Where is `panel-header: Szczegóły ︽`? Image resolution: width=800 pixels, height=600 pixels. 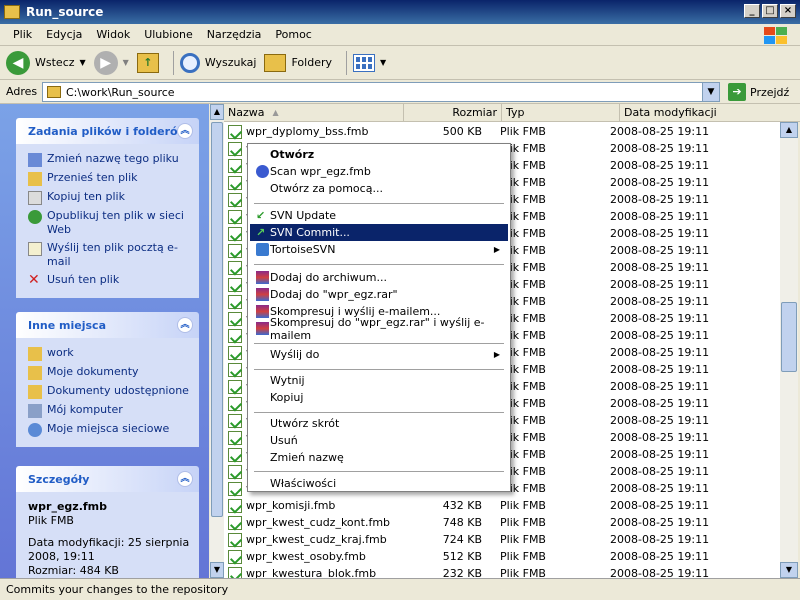
panel-header: Szczegóły ︽ is located at coordinates (107, 479).